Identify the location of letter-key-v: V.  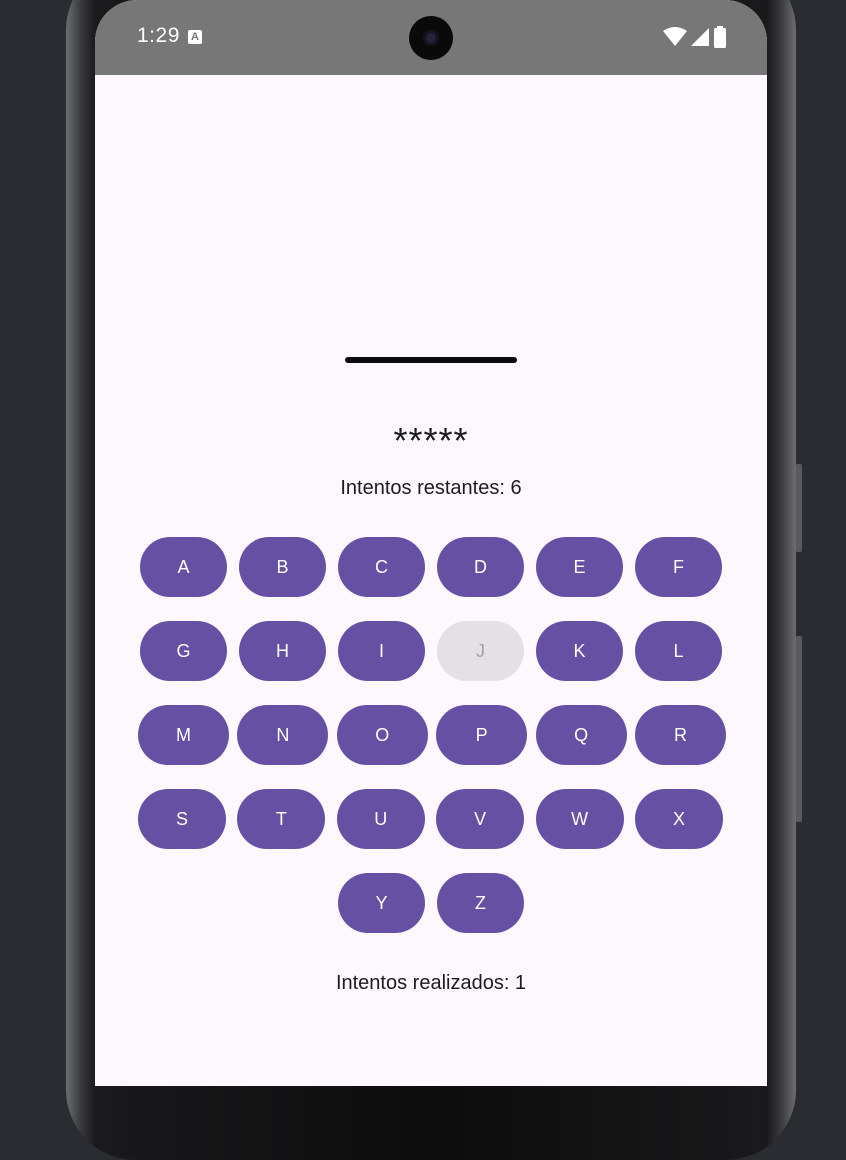
(480, 819).